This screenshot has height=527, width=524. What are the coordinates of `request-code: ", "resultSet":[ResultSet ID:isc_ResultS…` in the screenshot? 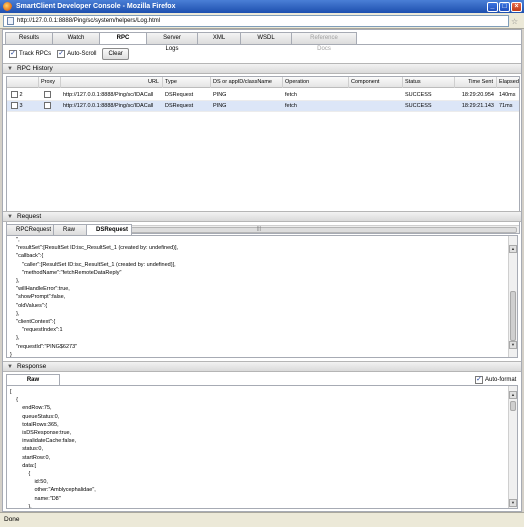 It's located at (94, 296).